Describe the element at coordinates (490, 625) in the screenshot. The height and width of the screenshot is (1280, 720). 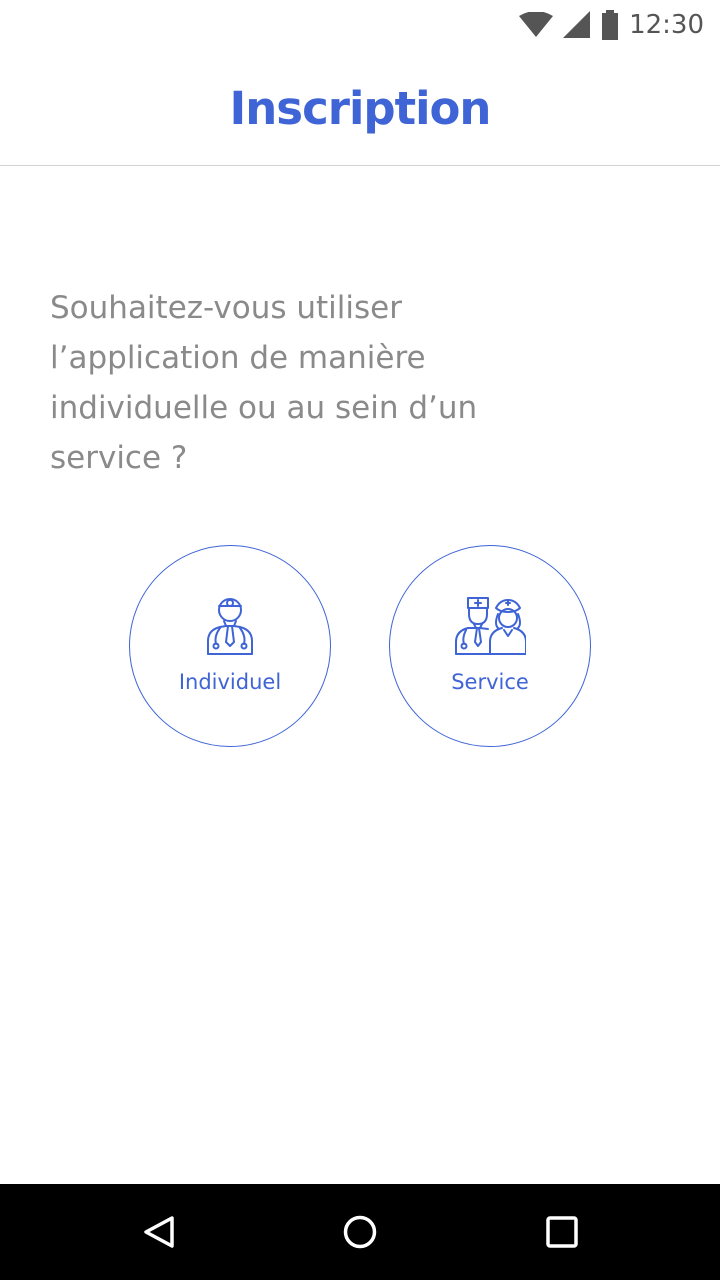
I see `medical-team-icon` at that location.